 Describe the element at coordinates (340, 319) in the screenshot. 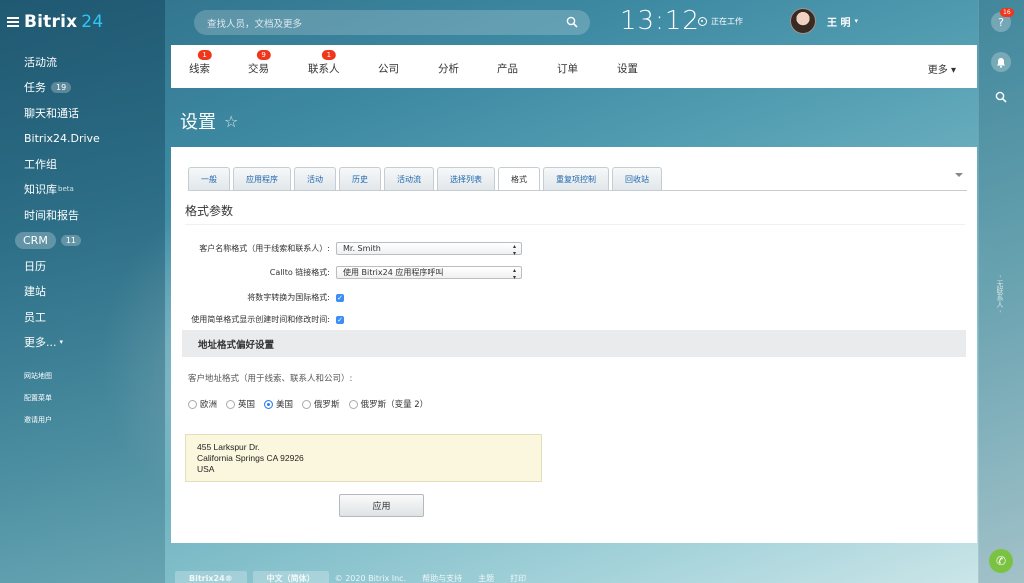

I see `simple-time-checkbox: ✓` at that location.